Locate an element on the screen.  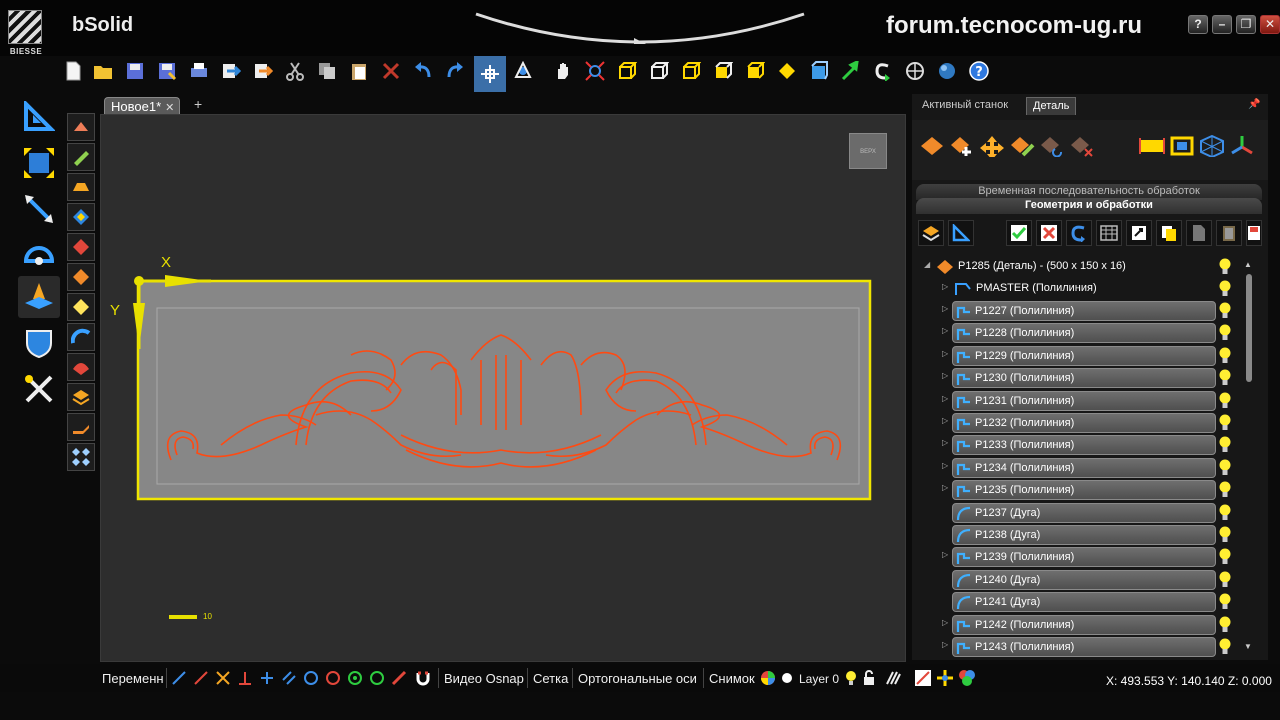
tree-item-row: ▷ P1229 (Полилиния) is located at coordinates (1084, 356).